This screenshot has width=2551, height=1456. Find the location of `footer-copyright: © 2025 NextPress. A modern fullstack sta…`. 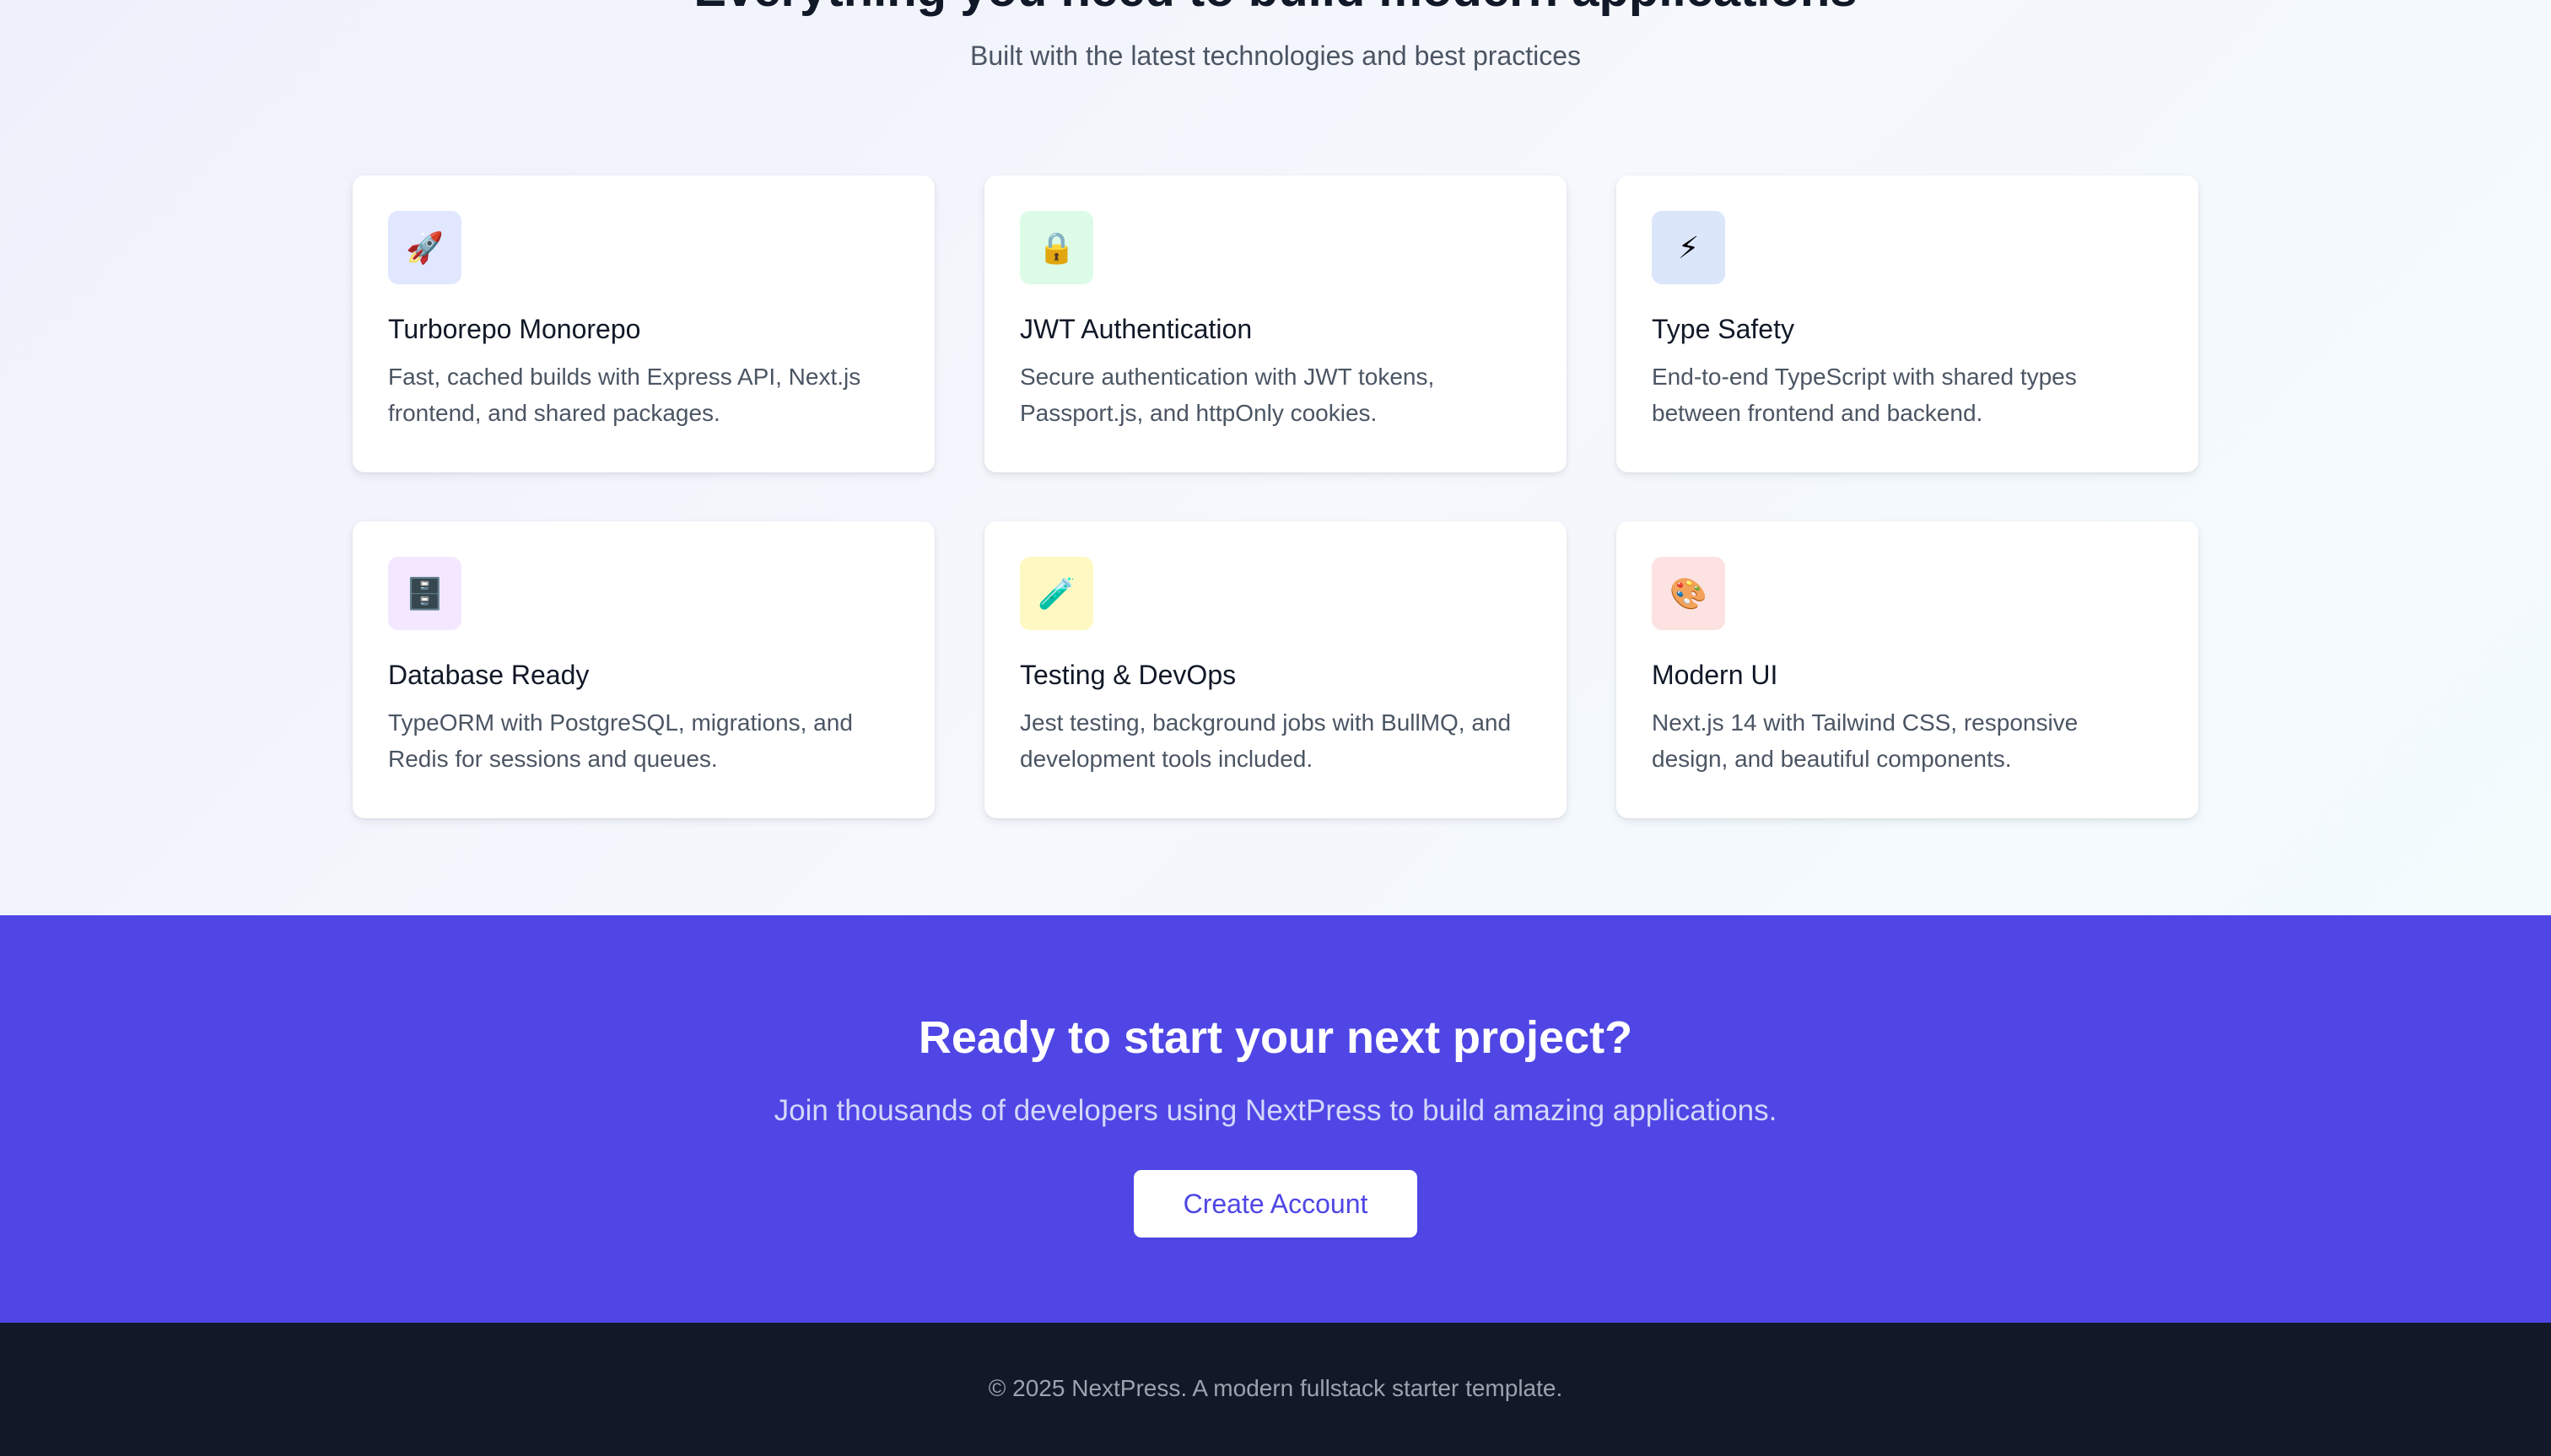

footer-copyright: © 2025 NextPress. A modern fullstack sta… is located at coordinates (1275, 1388).